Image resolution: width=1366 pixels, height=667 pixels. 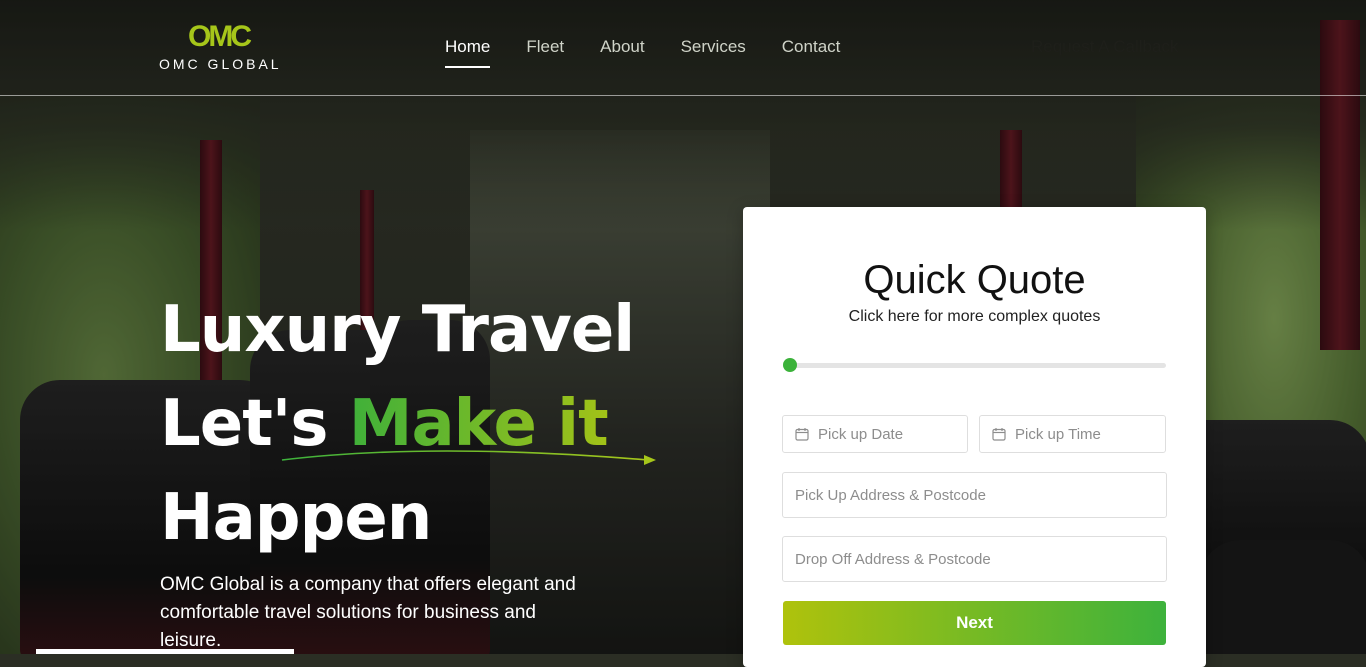 What do you see at coordinates (974, 280) in the screenshot?
I see `quote-title: Quick Quote` at bounding box center [974, 280].